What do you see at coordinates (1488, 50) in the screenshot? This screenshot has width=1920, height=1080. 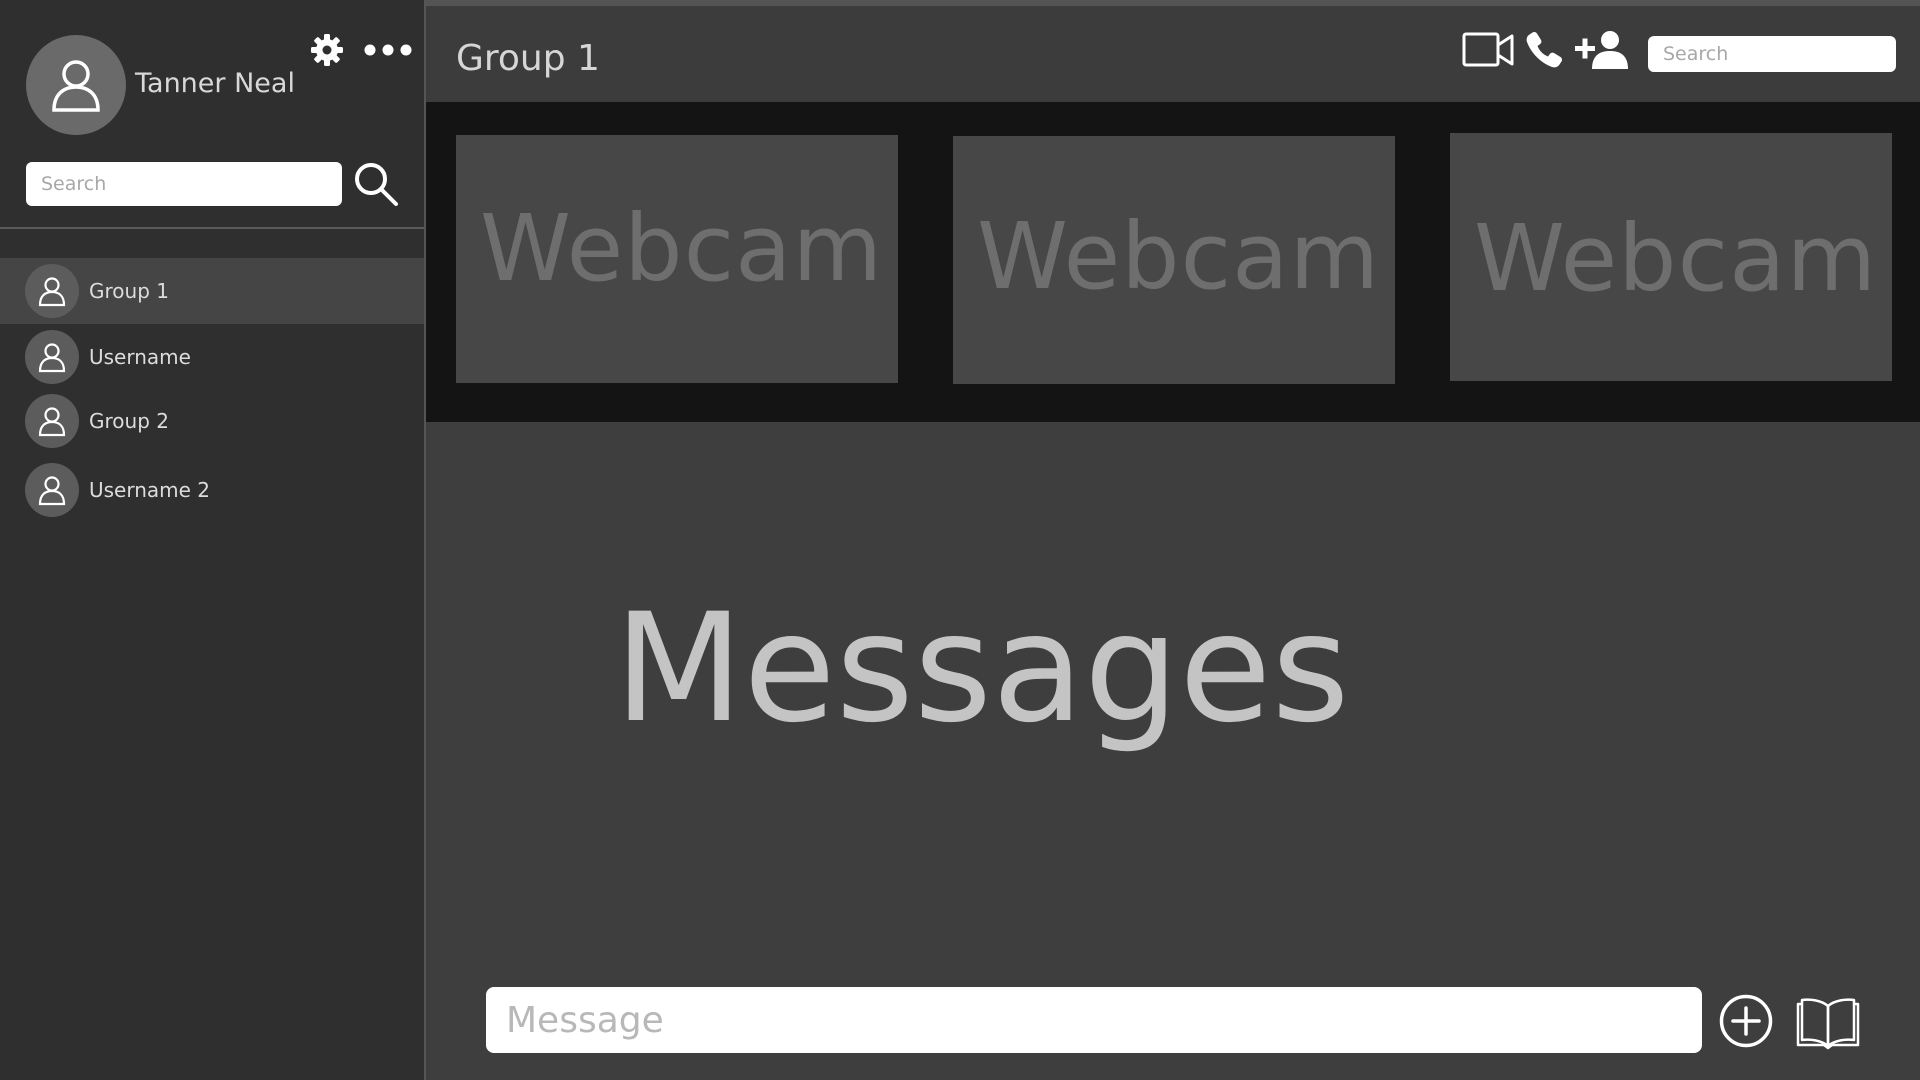 I see `video-camera-icon` at bounding box center [1488, 50].